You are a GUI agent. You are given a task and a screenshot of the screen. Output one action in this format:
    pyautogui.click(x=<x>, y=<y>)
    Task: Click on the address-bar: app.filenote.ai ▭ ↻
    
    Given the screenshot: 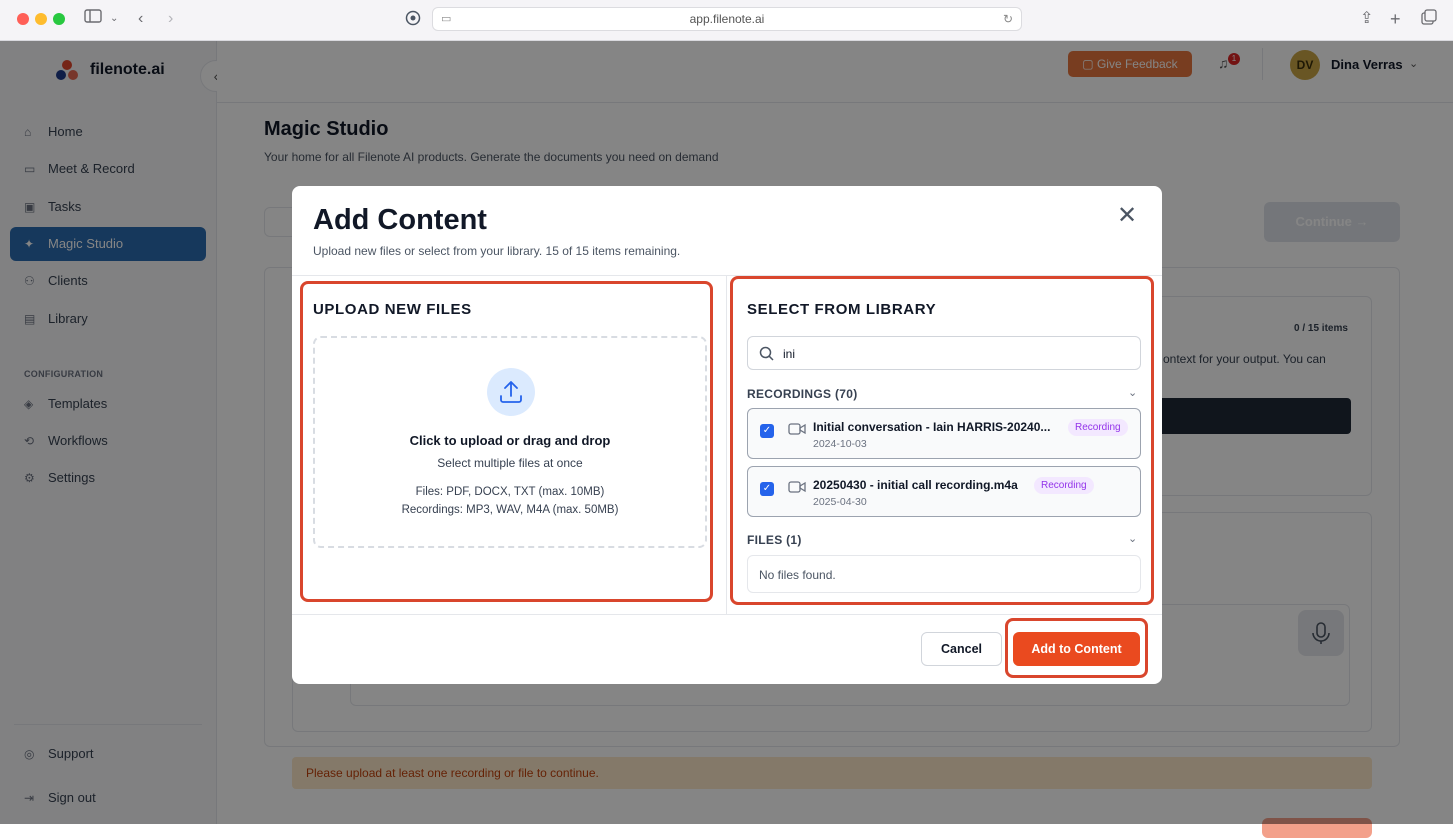 What is the action you would take?
    pyautogui.click(x=727, y=19)
    